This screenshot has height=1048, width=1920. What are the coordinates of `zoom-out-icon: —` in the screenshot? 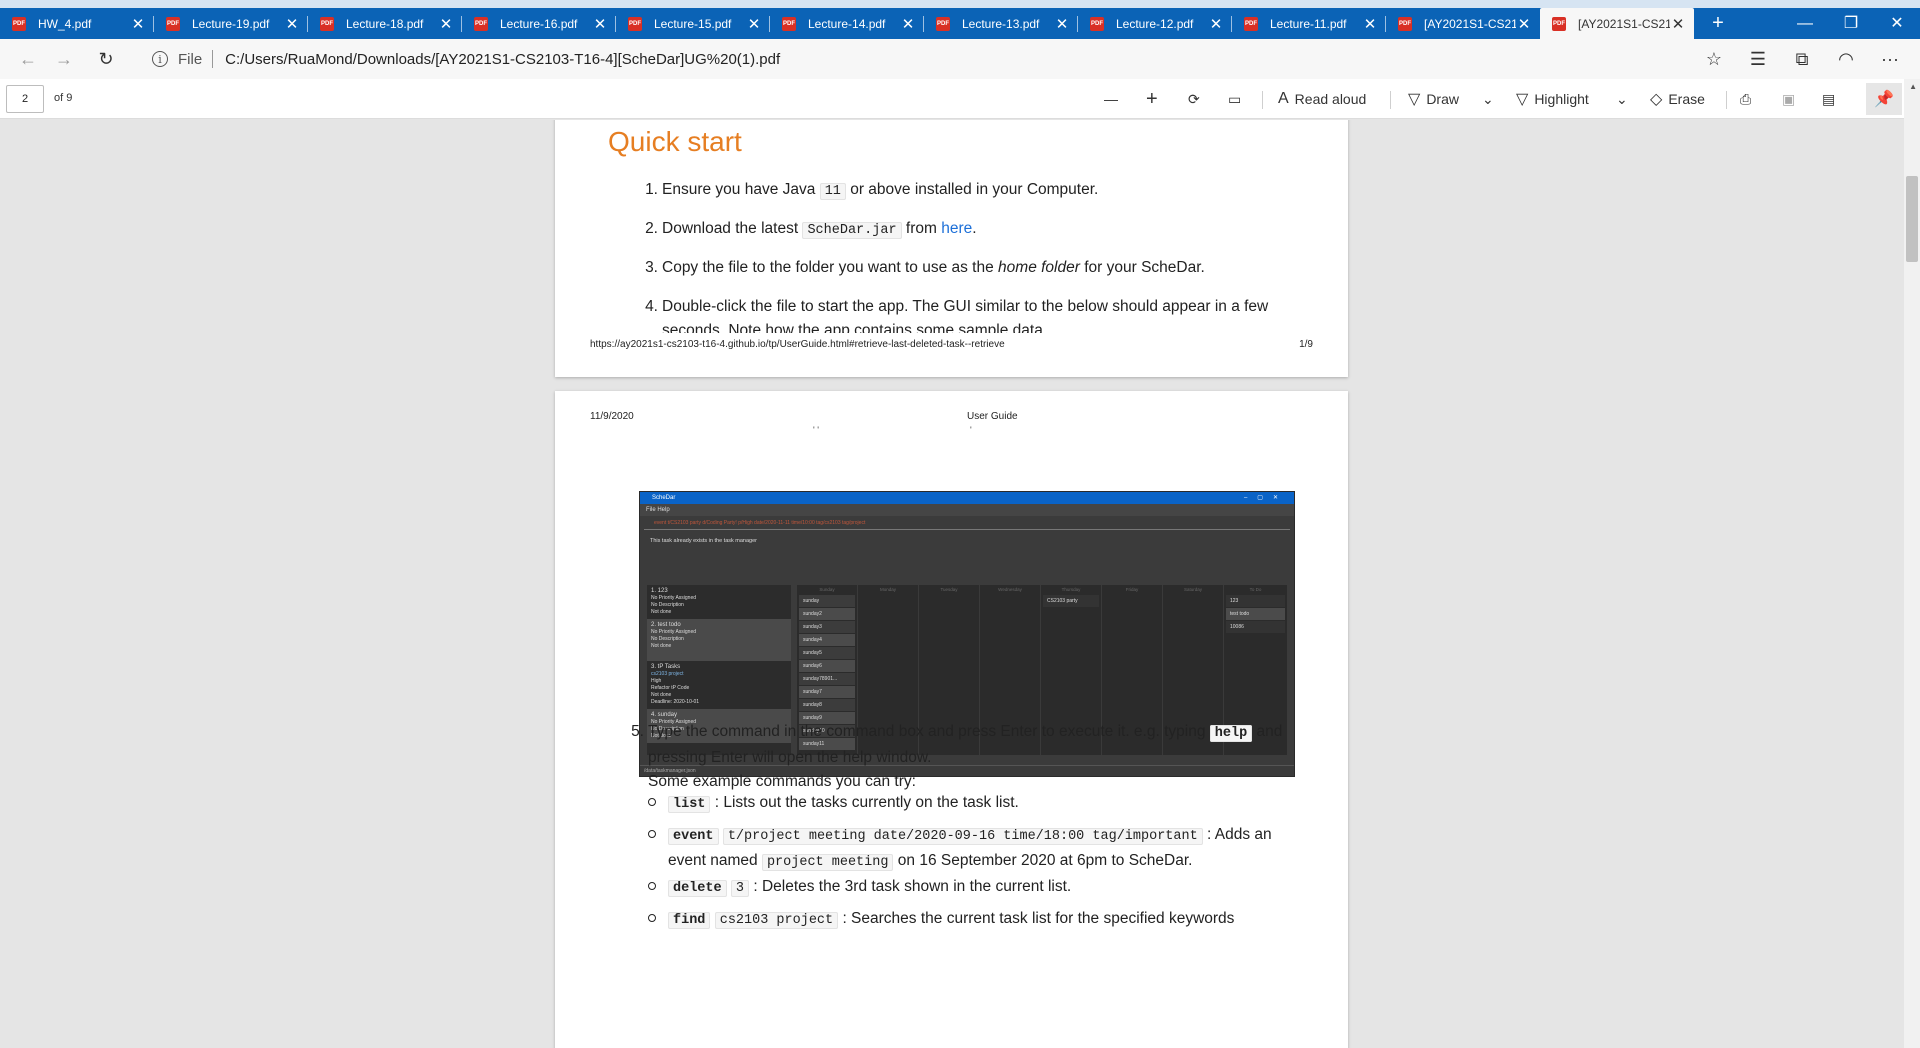 It's located at (1111, 99).